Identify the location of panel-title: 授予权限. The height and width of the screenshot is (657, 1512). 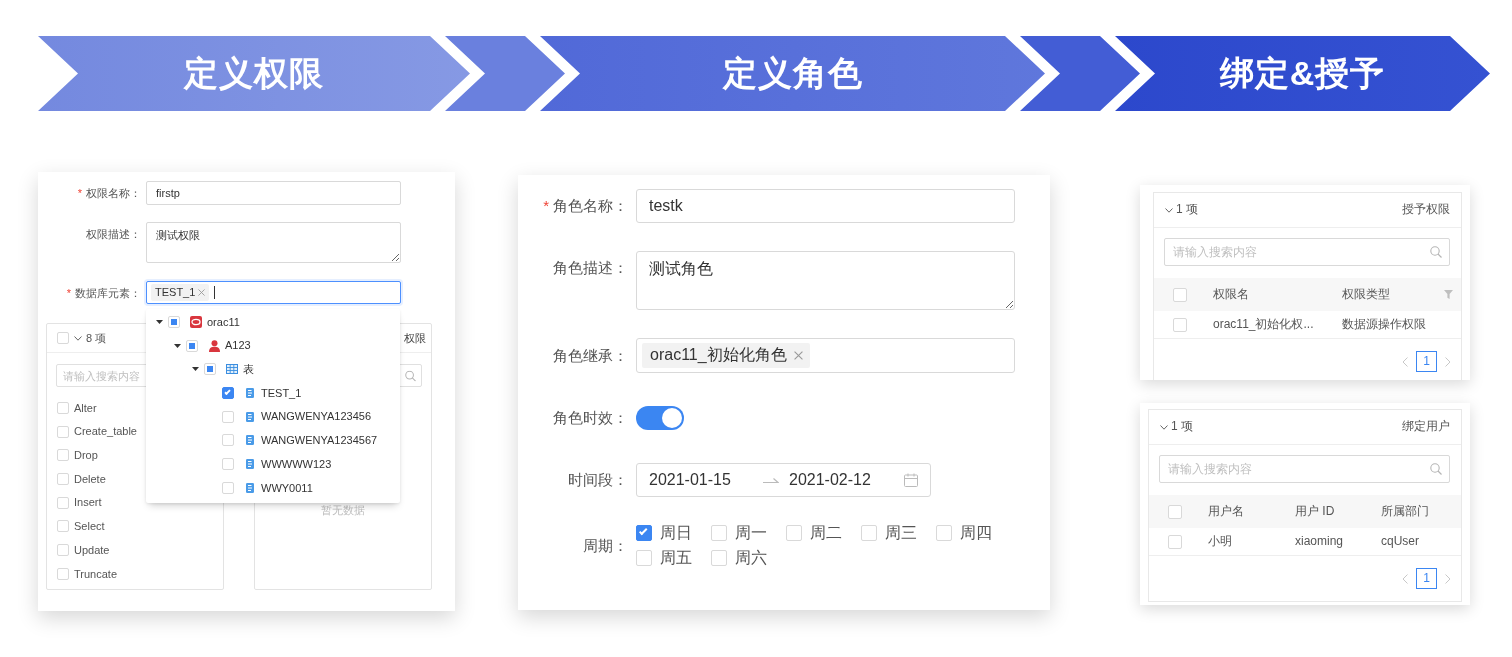
(1426, 210).